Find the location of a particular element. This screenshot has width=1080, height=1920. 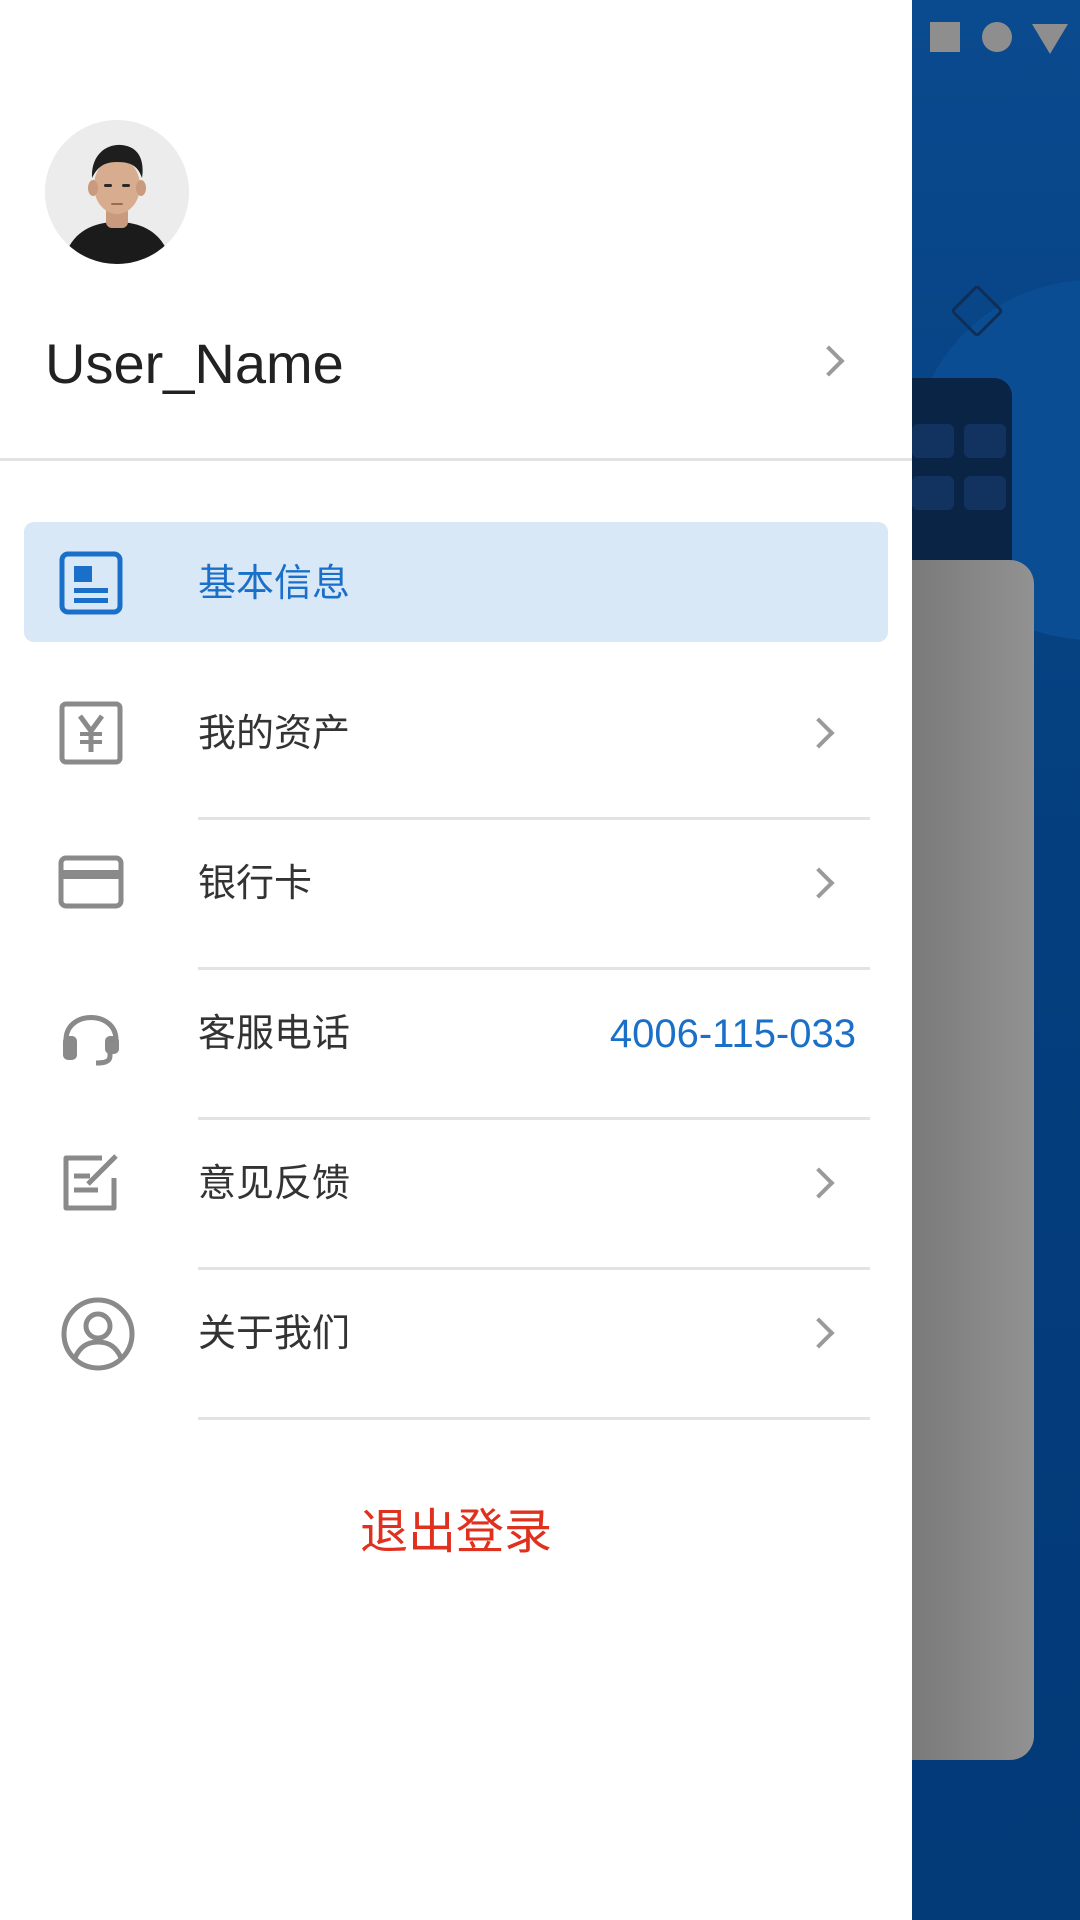

menu-label: 关于我们 is located at coordinates (274, 1333).